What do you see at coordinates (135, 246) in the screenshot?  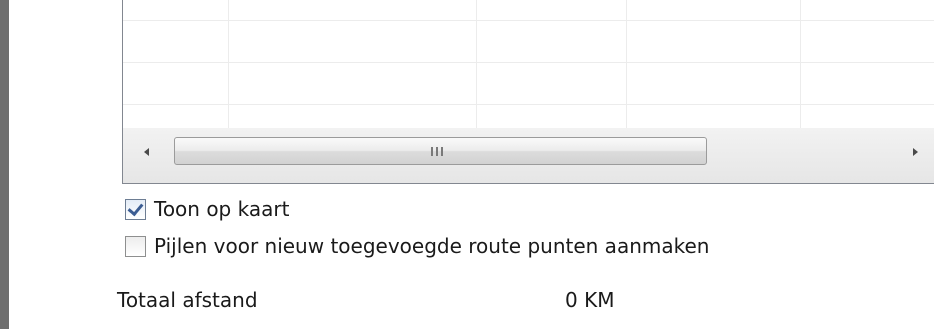 I see `create-arrows-checkbox` at bounding box center [135, 246].